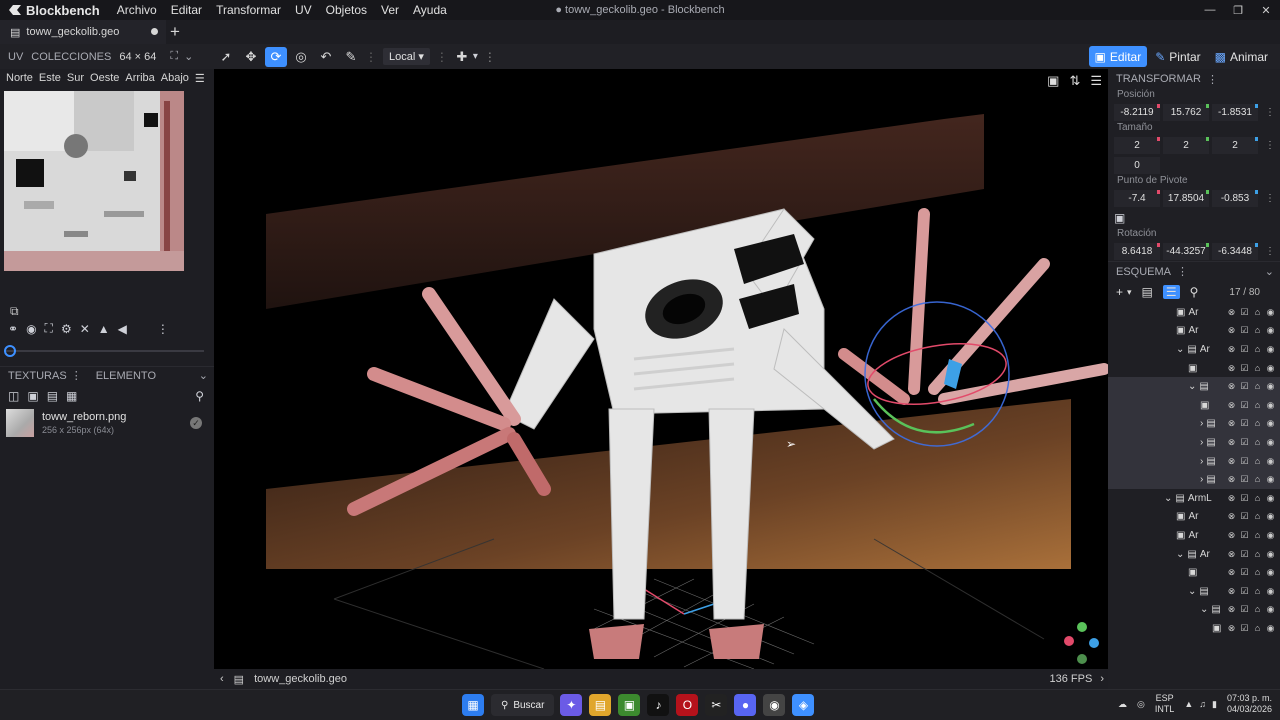 This screenshot has height=720, width=1280. I want to click on menu-editar: Editar, so click(186, 10).